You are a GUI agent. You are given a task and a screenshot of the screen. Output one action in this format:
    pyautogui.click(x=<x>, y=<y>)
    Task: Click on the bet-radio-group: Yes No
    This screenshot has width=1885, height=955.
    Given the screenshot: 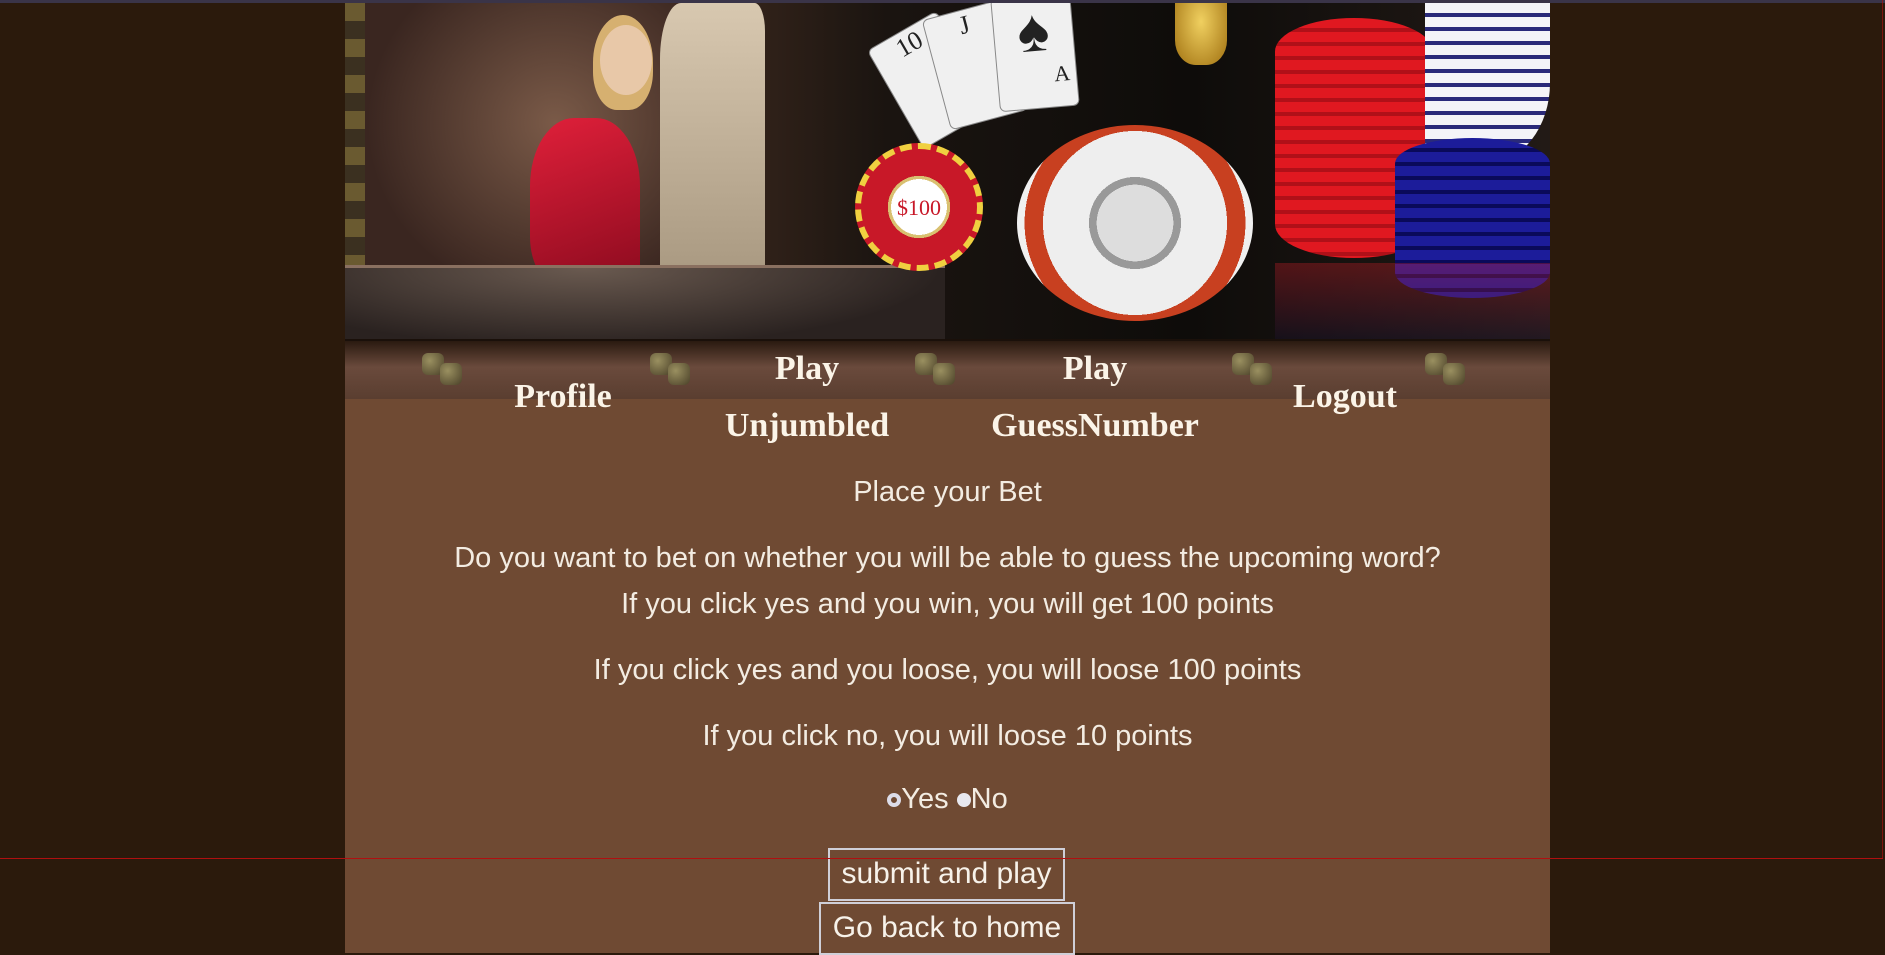 What is the action you would take?
    pyautogui.click(x=947, y=799)
    